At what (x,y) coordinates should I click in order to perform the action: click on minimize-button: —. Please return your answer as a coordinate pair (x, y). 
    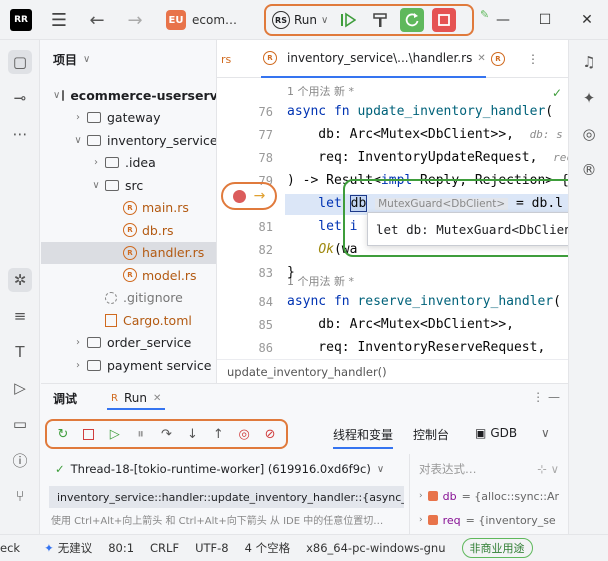
    Looking at the image, I should click on (503, 20).